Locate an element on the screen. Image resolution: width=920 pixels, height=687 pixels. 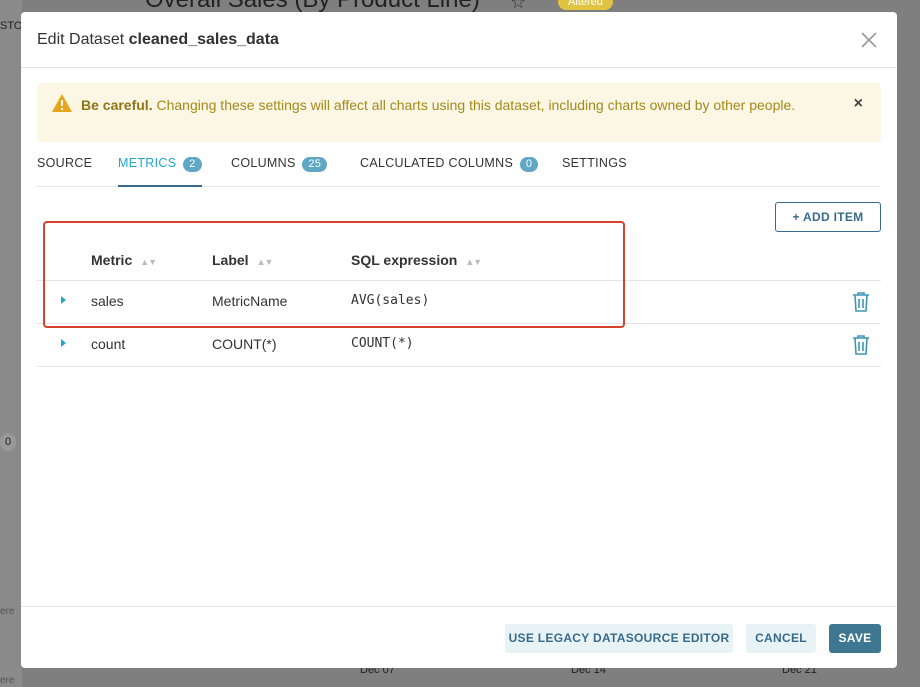
tab-label: SOURCE is located at coordinates (65, 163).